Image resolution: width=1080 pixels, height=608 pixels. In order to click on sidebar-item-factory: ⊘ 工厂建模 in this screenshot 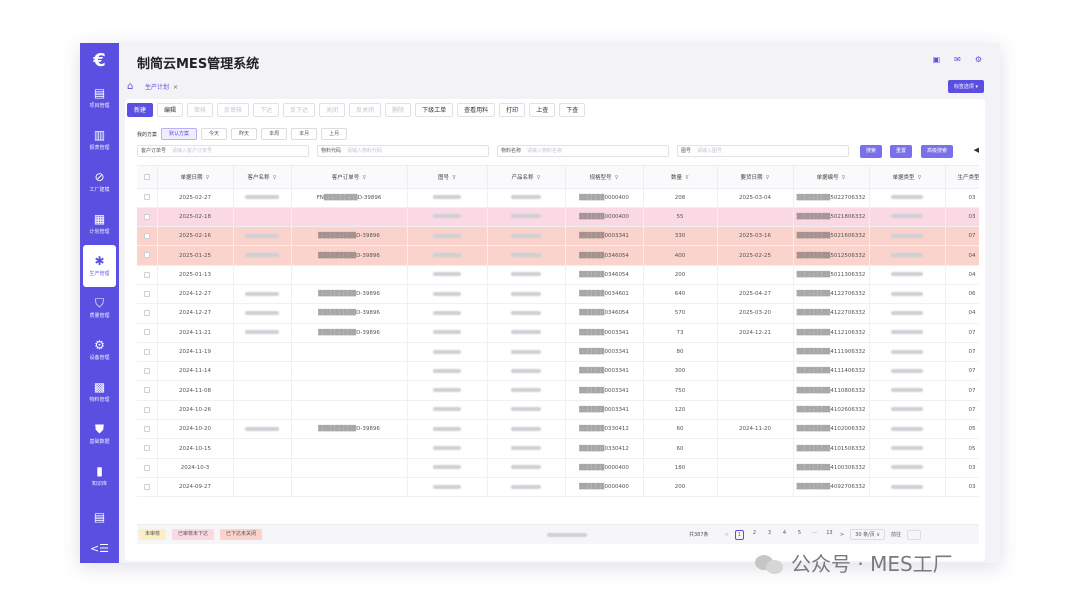, I will do `click(99, 182)`.